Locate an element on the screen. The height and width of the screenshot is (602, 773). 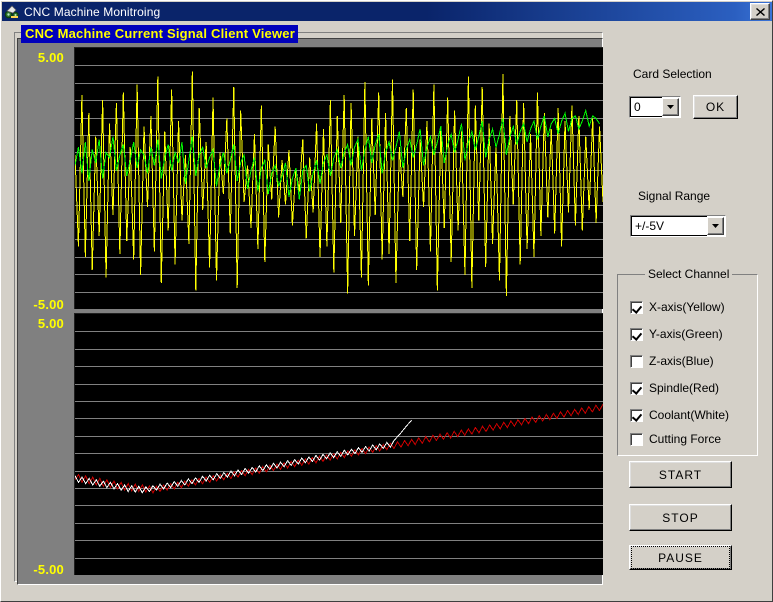
checkbox-coolant: Coolant(White) is located at coordinates (679, 415).